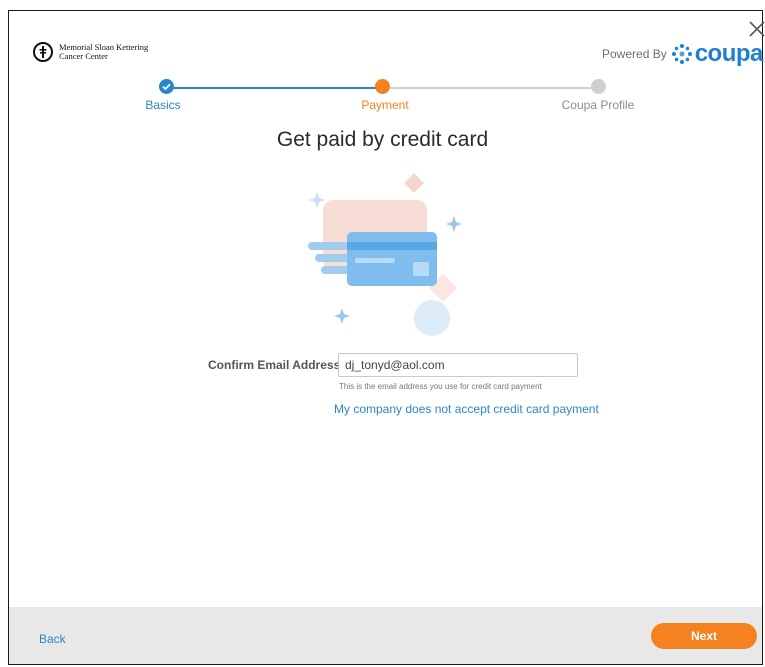  Describe the element at coordinates (598, 86) in the screenshot. I see `step-profile-dot` at that location.